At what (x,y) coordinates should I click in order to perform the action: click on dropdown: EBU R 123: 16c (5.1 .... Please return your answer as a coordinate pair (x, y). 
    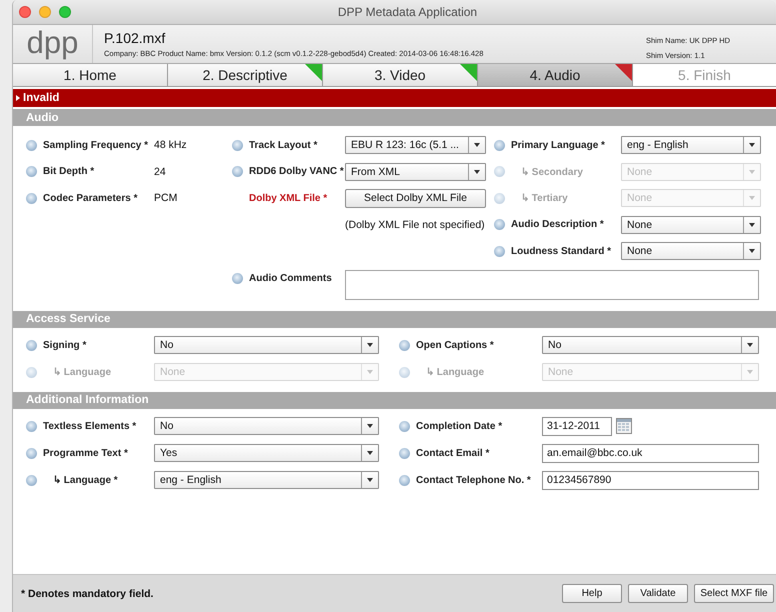
    Looking at the image, I should click on (415, 145).